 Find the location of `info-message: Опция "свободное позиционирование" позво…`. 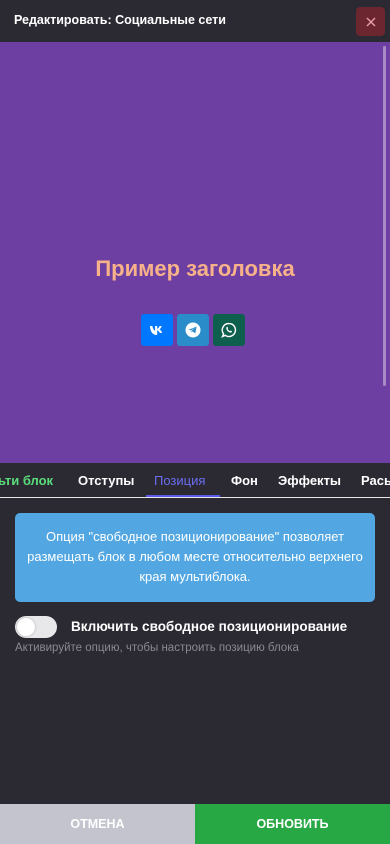

info-message: Опция "свободное позиционирование" позво… is located at coordinates (195, 557).